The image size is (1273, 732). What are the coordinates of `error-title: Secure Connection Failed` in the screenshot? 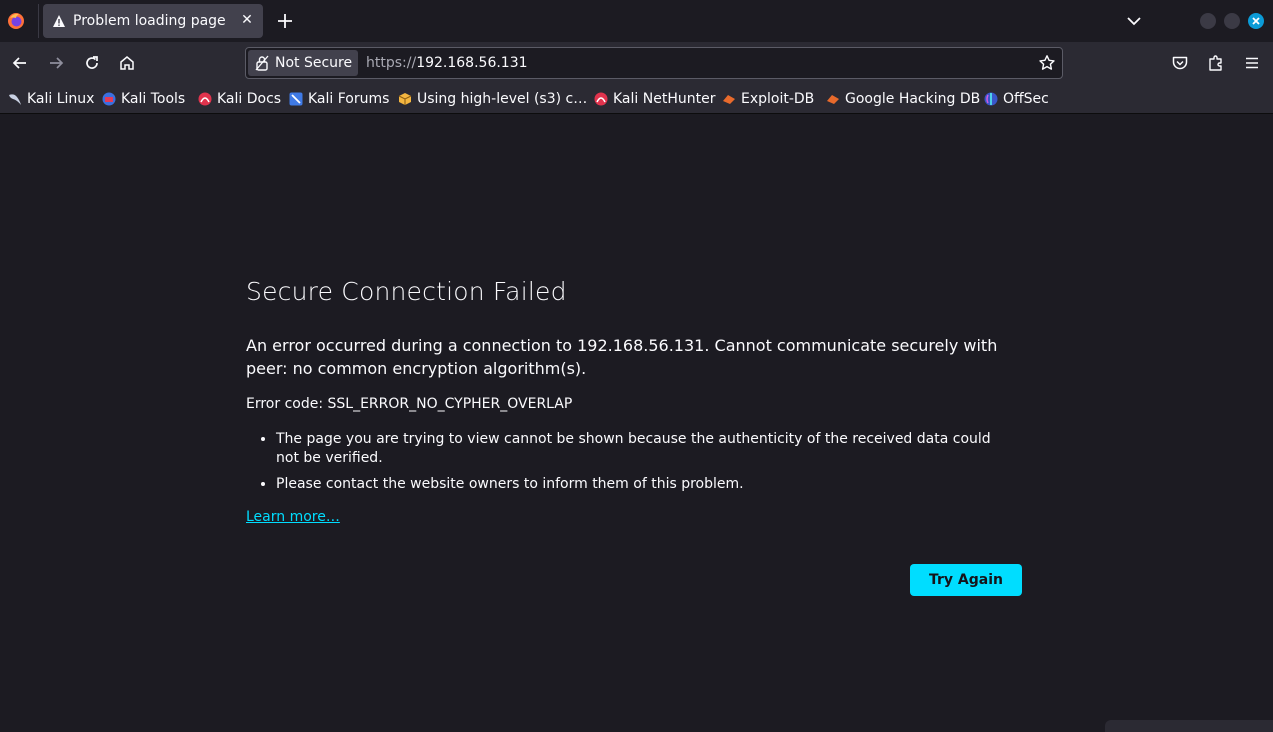 It's located at (406, 291).